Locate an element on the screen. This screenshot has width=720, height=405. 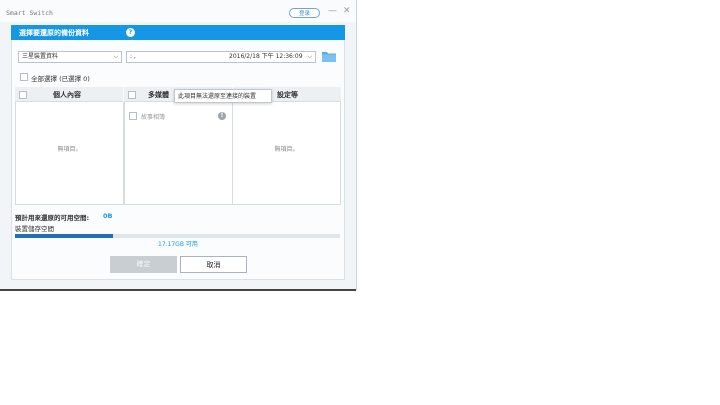
cancel-button: 取消 is located at coordinates (213, 264).